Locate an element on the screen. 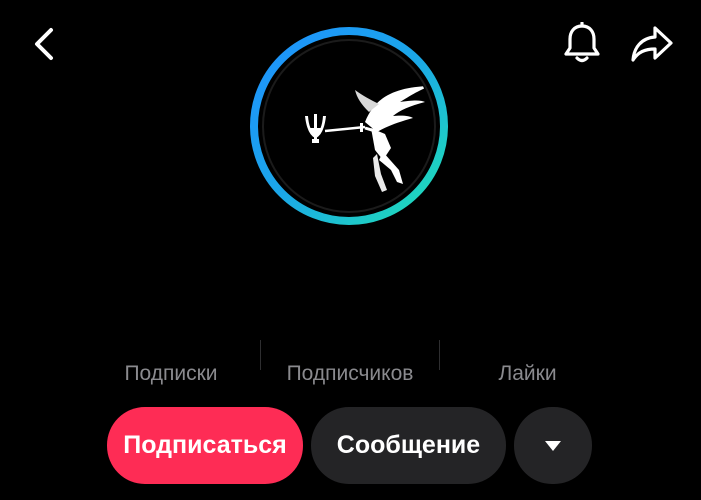 This screenshot has width=701, height=500. back-button is located at coordinates (44, 44).